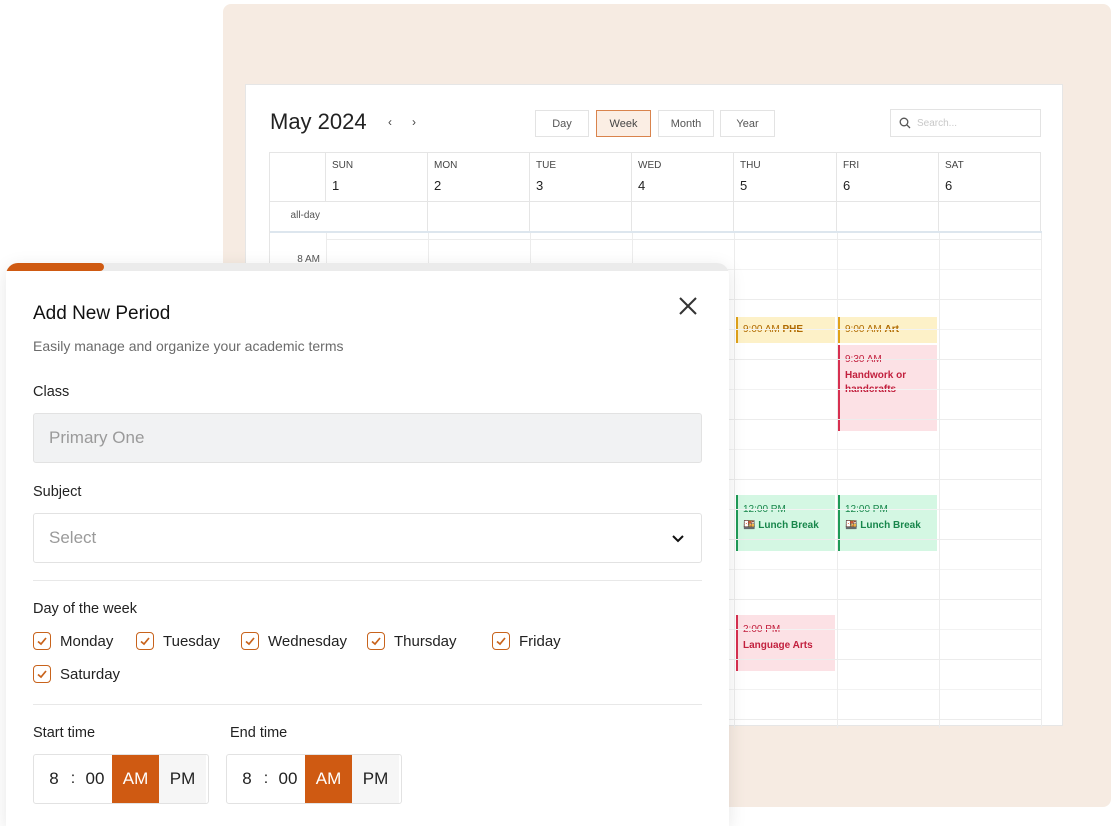  What do you see at coordinates (851, 165) in the screenshot?
I see `day-name: FRI` at bounding box center [851, 165].